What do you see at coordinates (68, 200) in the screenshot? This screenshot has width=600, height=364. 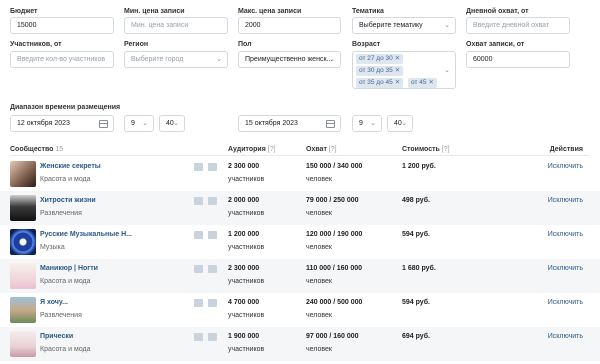 I see `community-name: Хитрости жизни` at bounding box center [68, 200].